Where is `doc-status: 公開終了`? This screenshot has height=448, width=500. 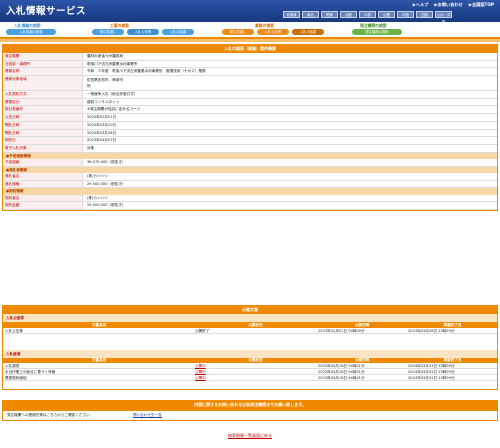 doc-status: 公開終了 is located at coordinates (202, 330).